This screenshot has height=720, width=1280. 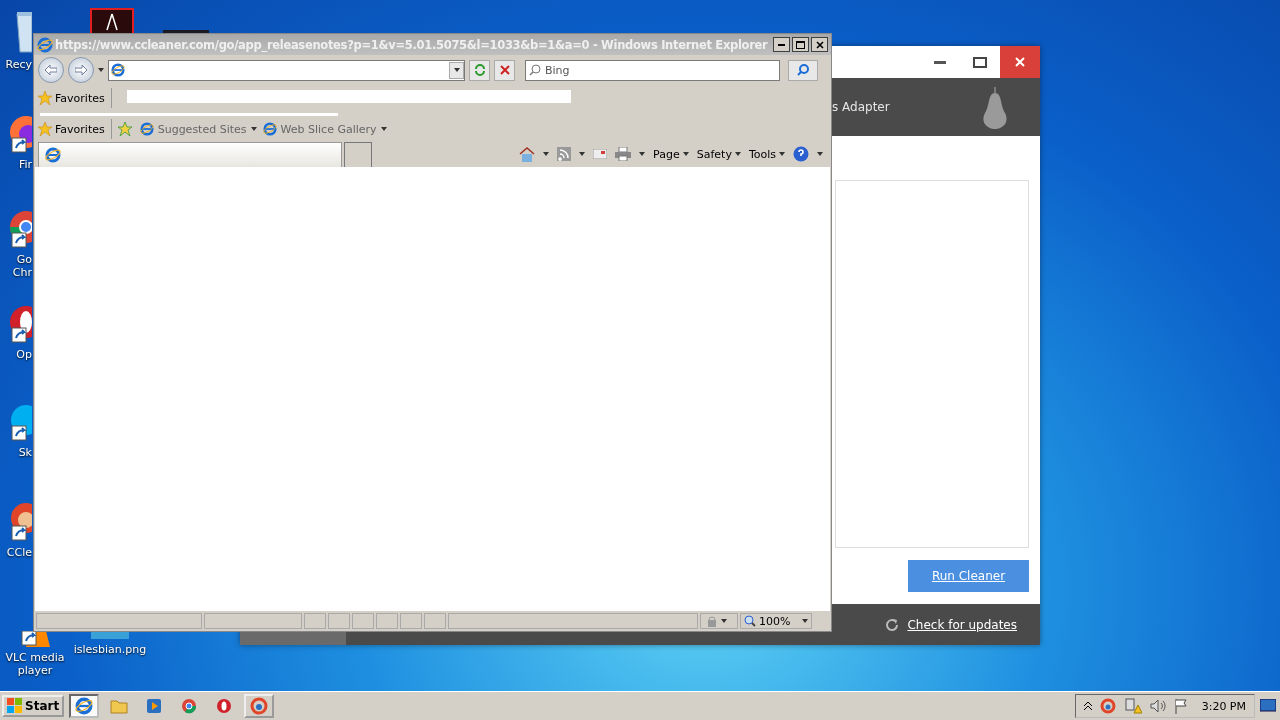 What do you see at coordinates (19, 552) in the screenshot?
I see `desktop-icon-label: CCle` at bounding box center [19, 552].